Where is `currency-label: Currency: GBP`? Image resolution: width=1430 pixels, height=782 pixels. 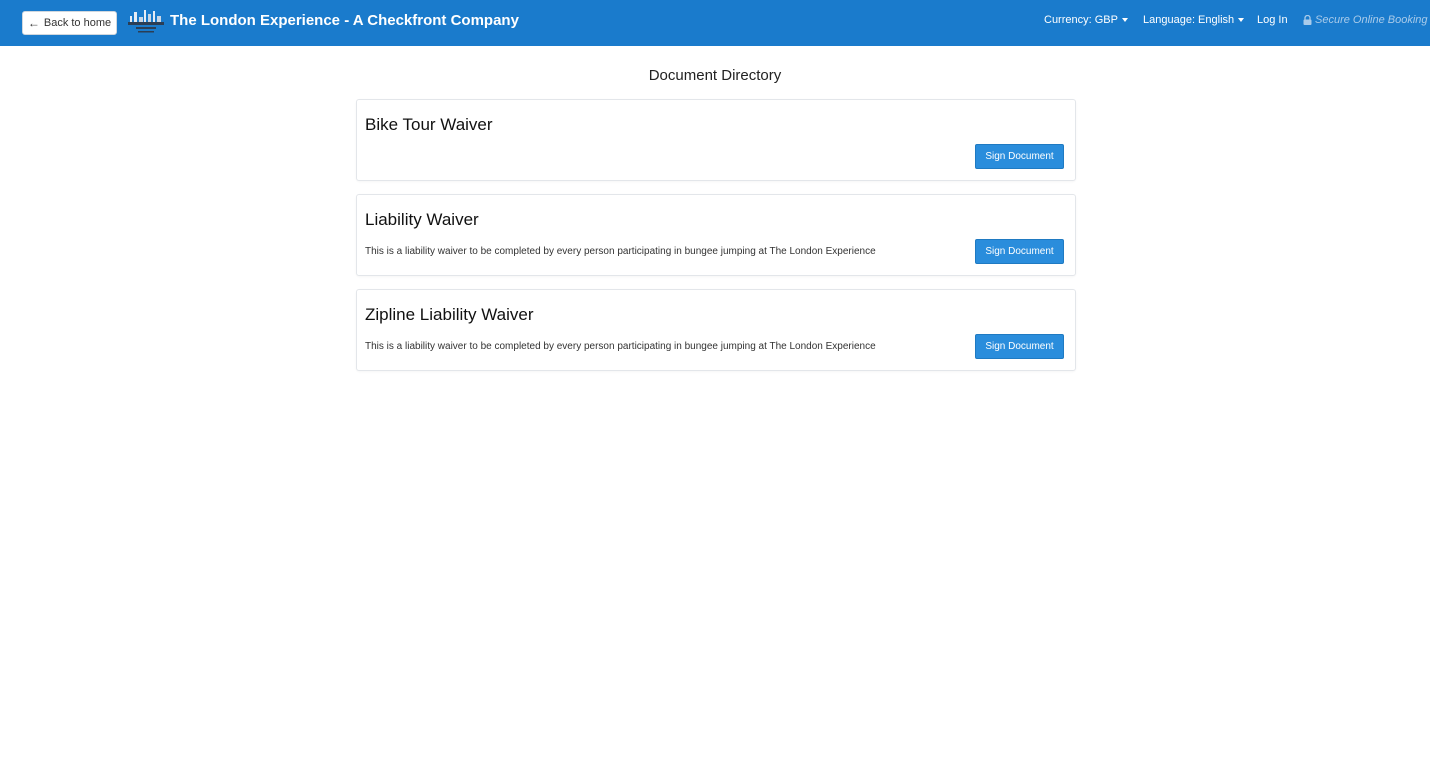 currency-label: Currency: GBP is located at coordinates (1081, 20).